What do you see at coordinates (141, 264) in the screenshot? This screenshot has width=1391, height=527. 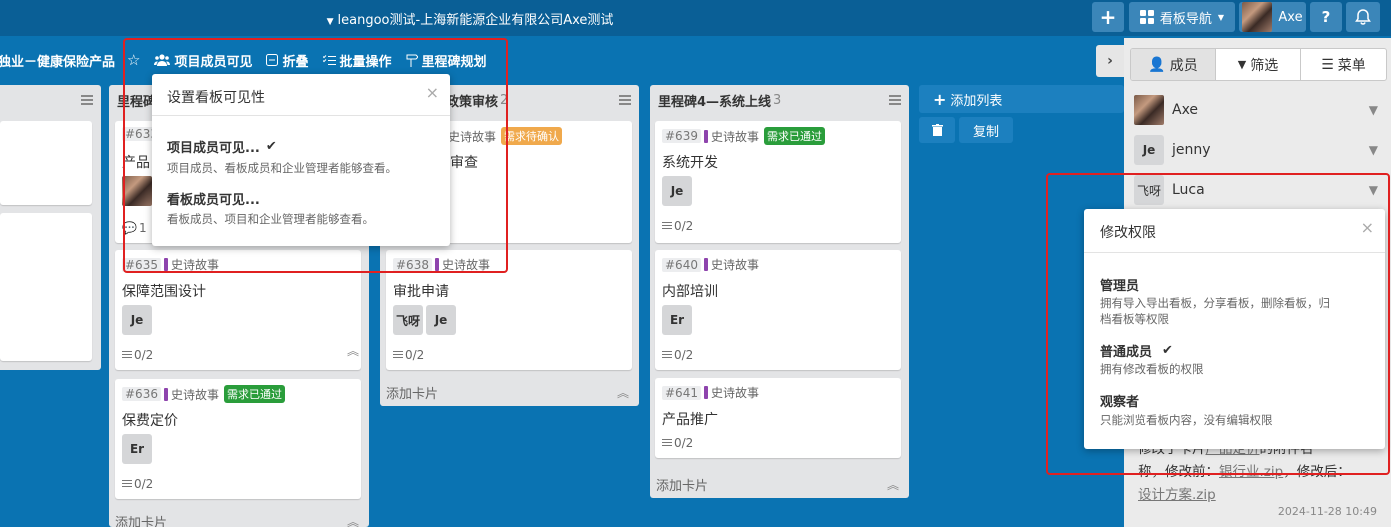 I see `card-id: #635` at bounding box center [141, 264].